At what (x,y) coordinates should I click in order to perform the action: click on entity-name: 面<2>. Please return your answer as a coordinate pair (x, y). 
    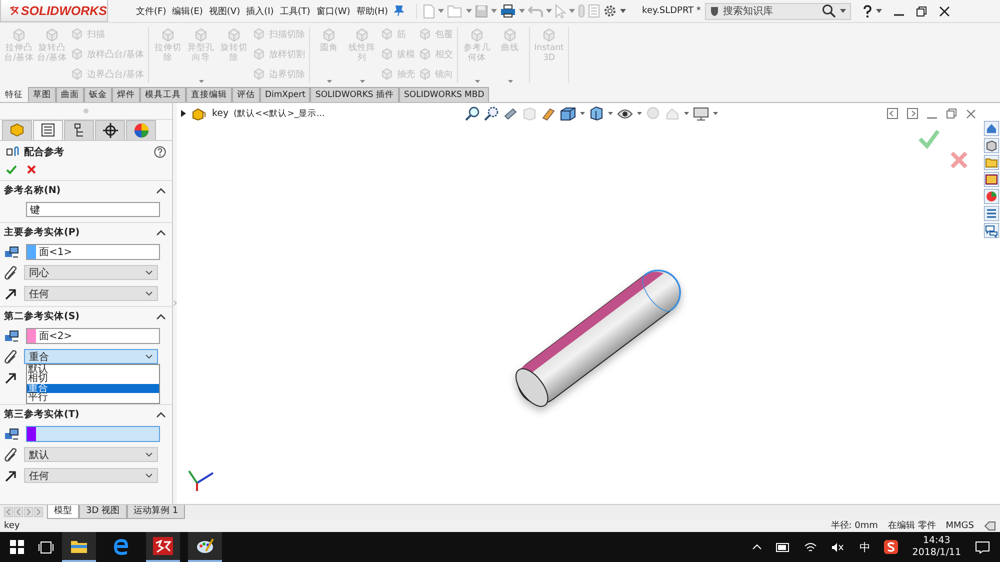
    Looking at the image, I should click on (55, 336).